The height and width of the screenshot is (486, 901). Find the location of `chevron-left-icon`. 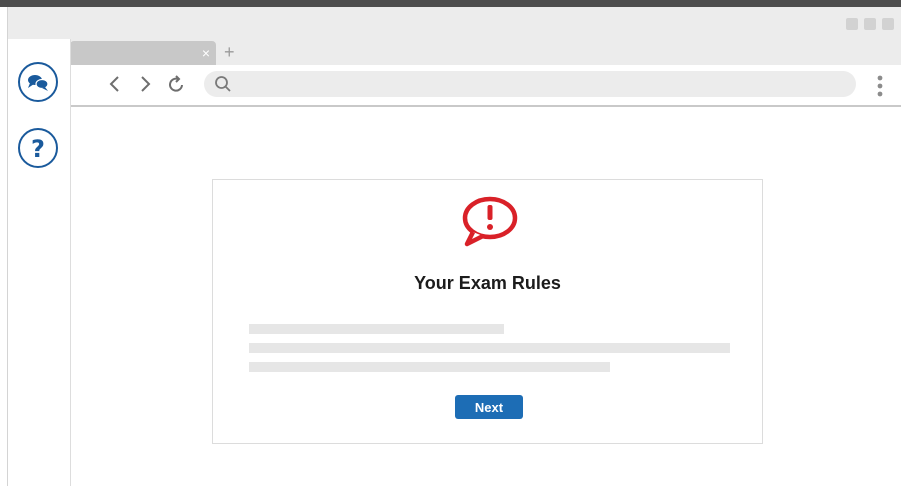

chevron-left-icon is located at coordinates (115, 84).